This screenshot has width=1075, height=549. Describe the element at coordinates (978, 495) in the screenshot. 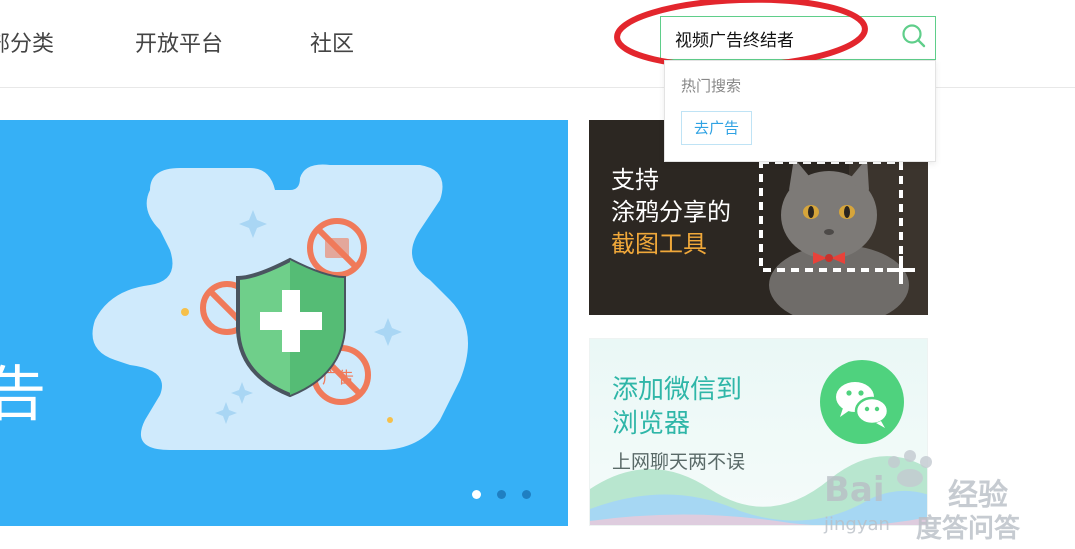

I see `watermark-brand-suffix: 经验` at that location.